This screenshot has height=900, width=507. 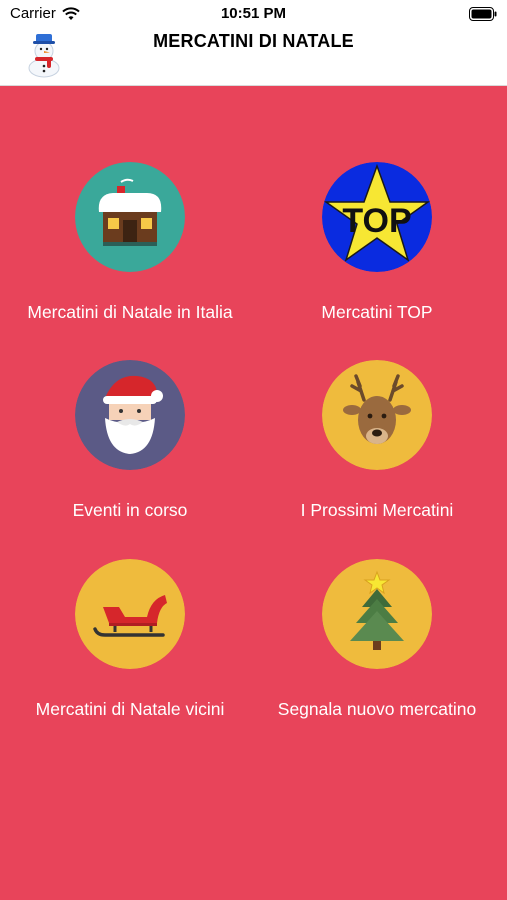 What do you see at coordinates (130, 614) in the screenshot?
I see `sleigh-icon` at bounding box center [130, 614].